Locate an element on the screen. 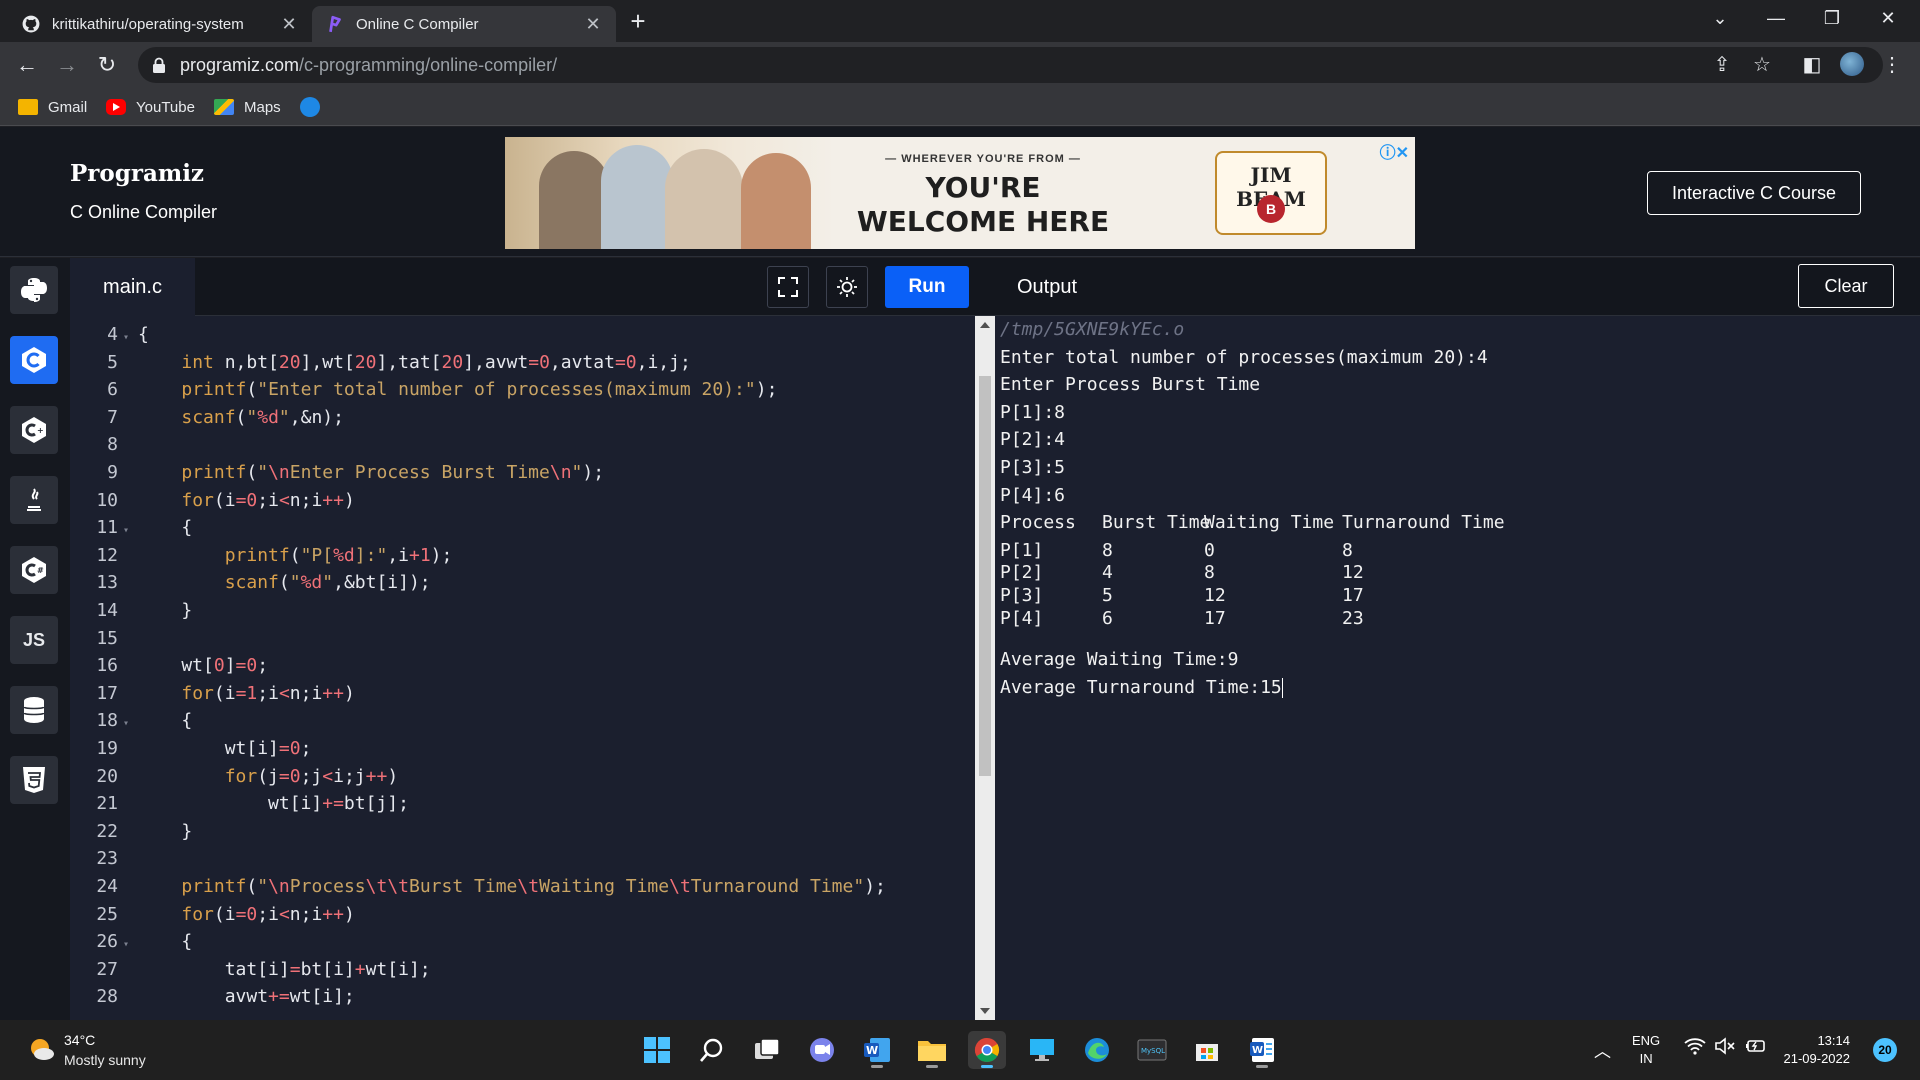  code-line: 4 ▾{ is located at coordinates (520, 335).